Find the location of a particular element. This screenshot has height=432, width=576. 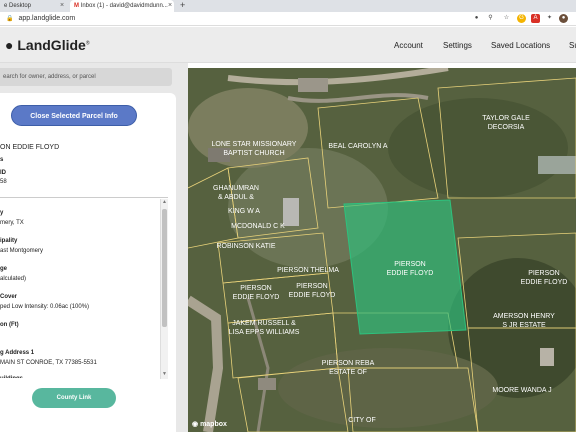

detail-value: ped Low Intensity: 0.06ac (100%) is located at coordinates (45, 307).